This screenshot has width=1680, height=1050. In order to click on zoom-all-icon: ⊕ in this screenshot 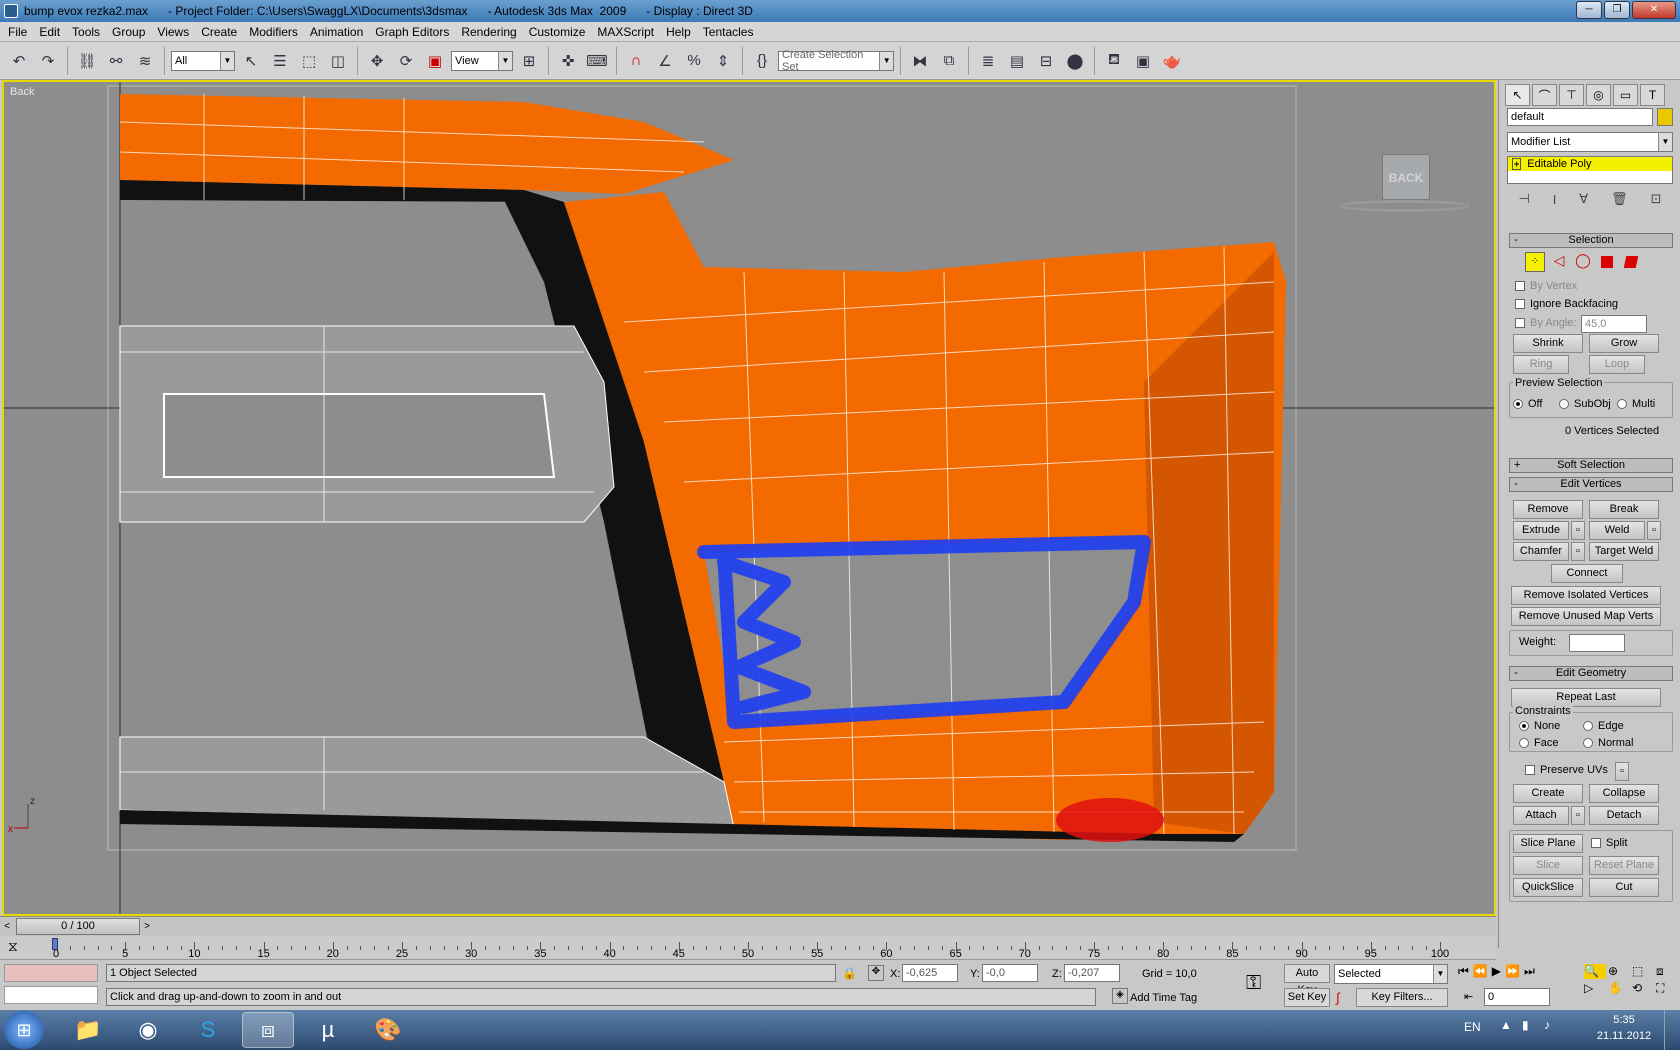, I will do `click(1619, 971)`.